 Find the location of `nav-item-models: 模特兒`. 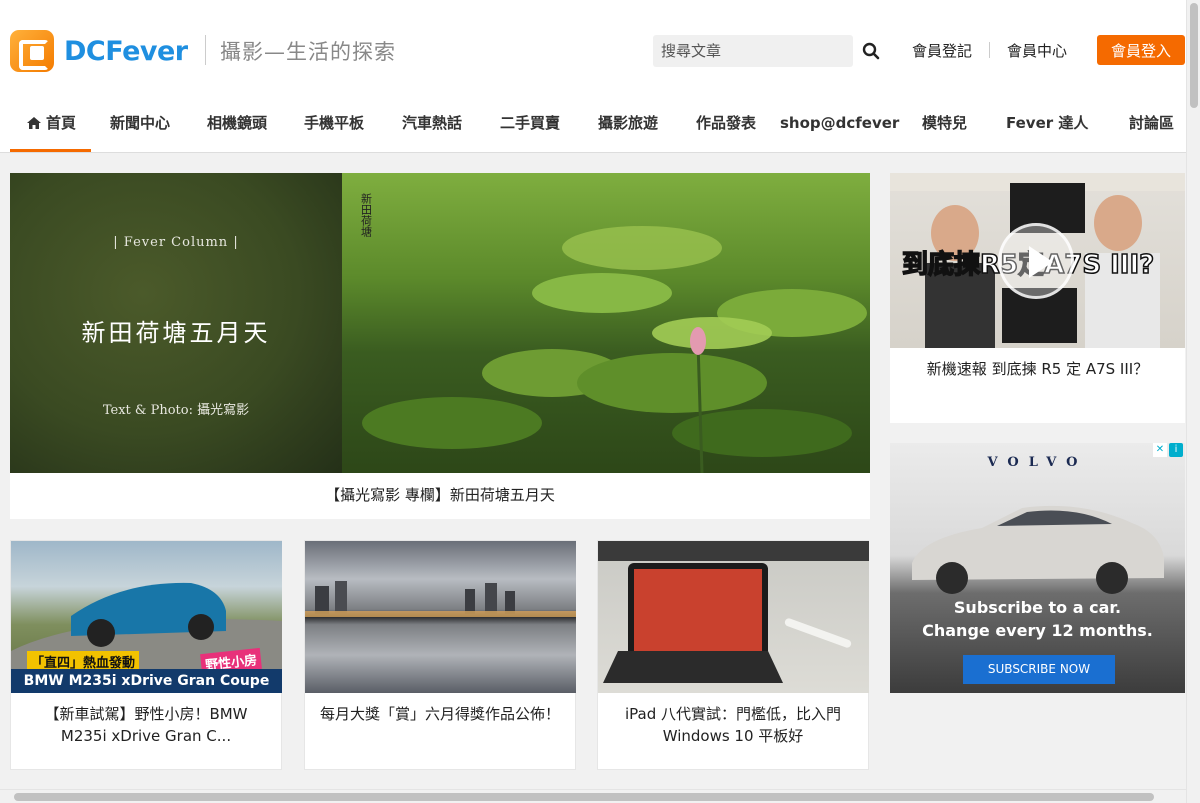

nav-item-models: 模特兒 is located at coordinates (944, 126).